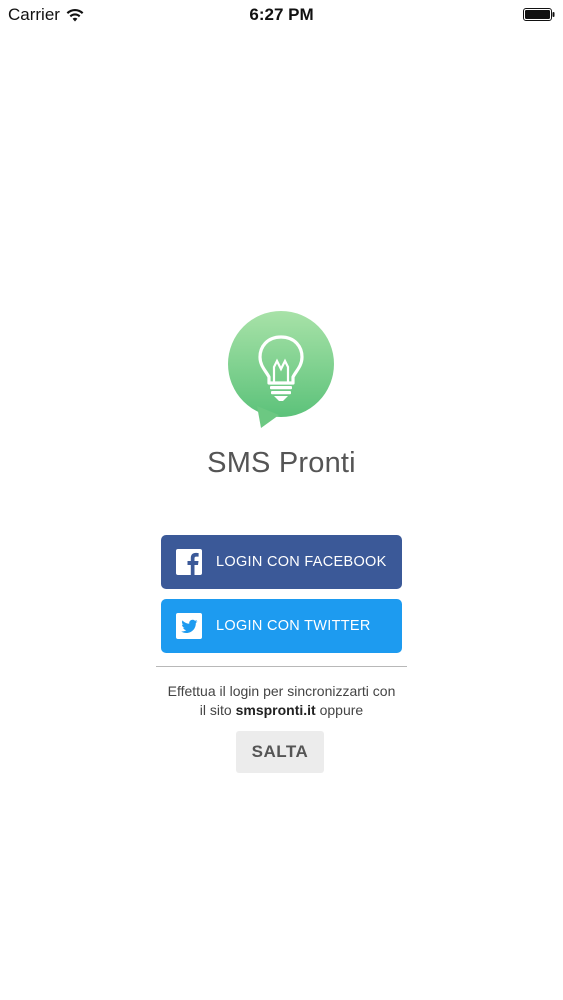  What do you see at coordinates (281, 369) in the screenshot?
I see `lightbulb-speech-bubble-icon` at bounding box center [281, 369].